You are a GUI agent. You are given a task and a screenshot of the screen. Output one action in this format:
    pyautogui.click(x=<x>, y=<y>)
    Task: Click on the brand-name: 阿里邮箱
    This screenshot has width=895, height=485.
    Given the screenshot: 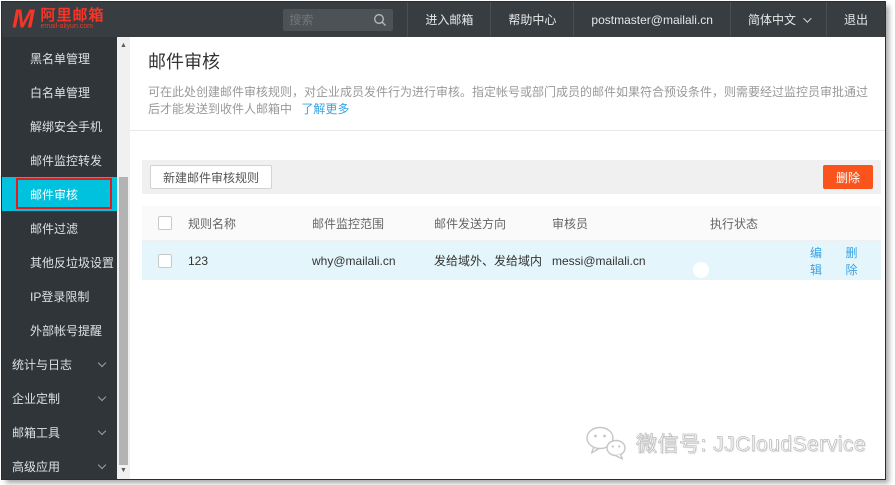 What is the action you would take?
    pyautogui.click(x=72, y=15)
    